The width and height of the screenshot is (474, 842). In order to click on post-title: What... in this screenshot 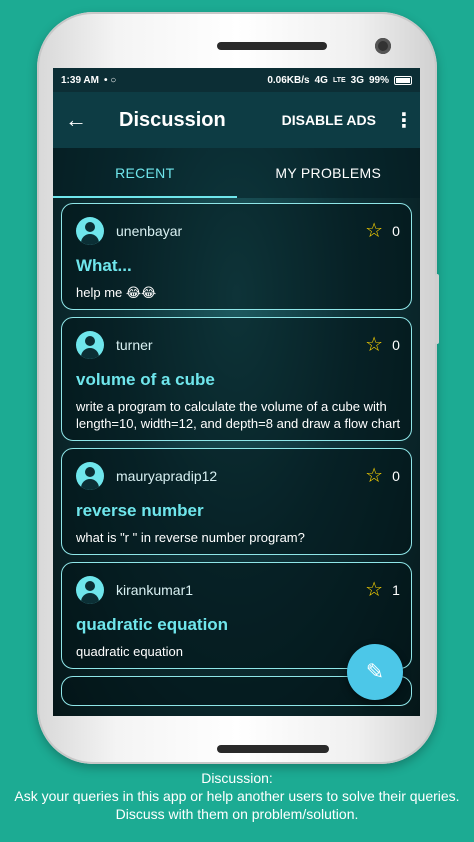, I will do `click(104, 265)`.